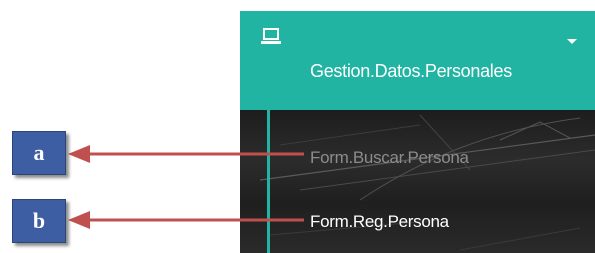 This screenshot has width=595, height=253. Describe the element at coordinates (411, 71) in the screenshot. I see `menu-group-title: Gestion.Datos.Personales` at that location.